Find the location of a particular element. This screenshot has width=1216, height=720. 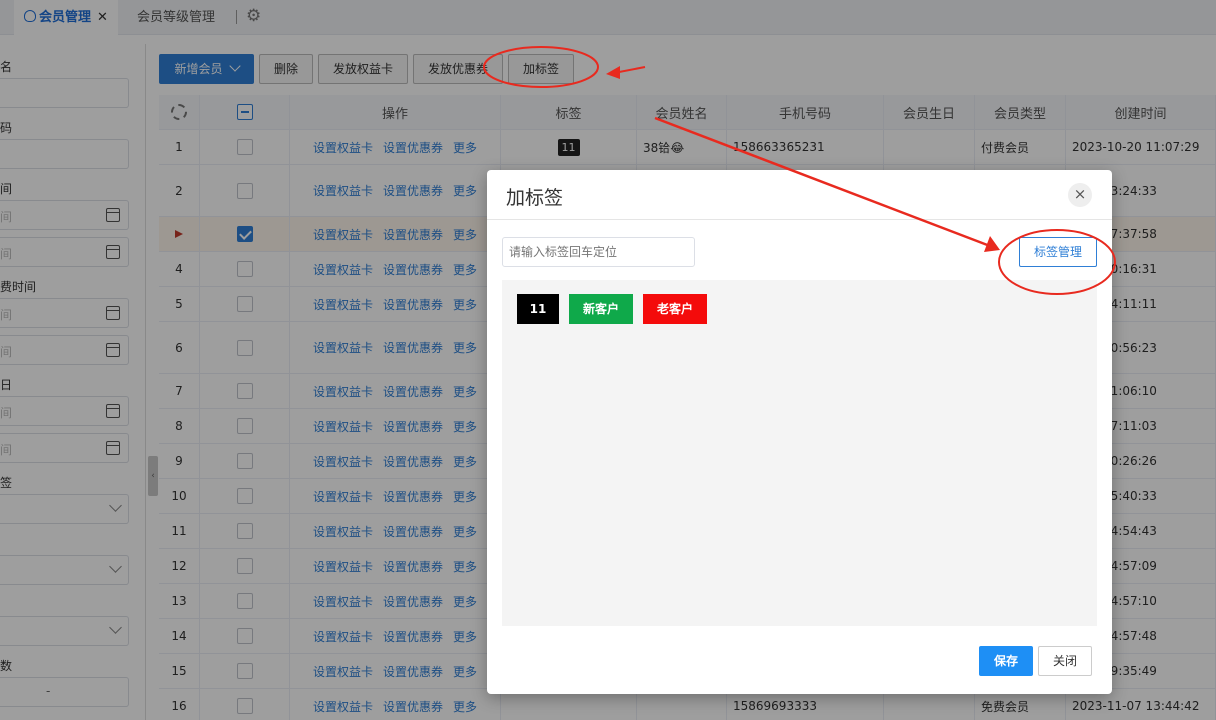

close-icon: × is located at coordinates (1080, 195).